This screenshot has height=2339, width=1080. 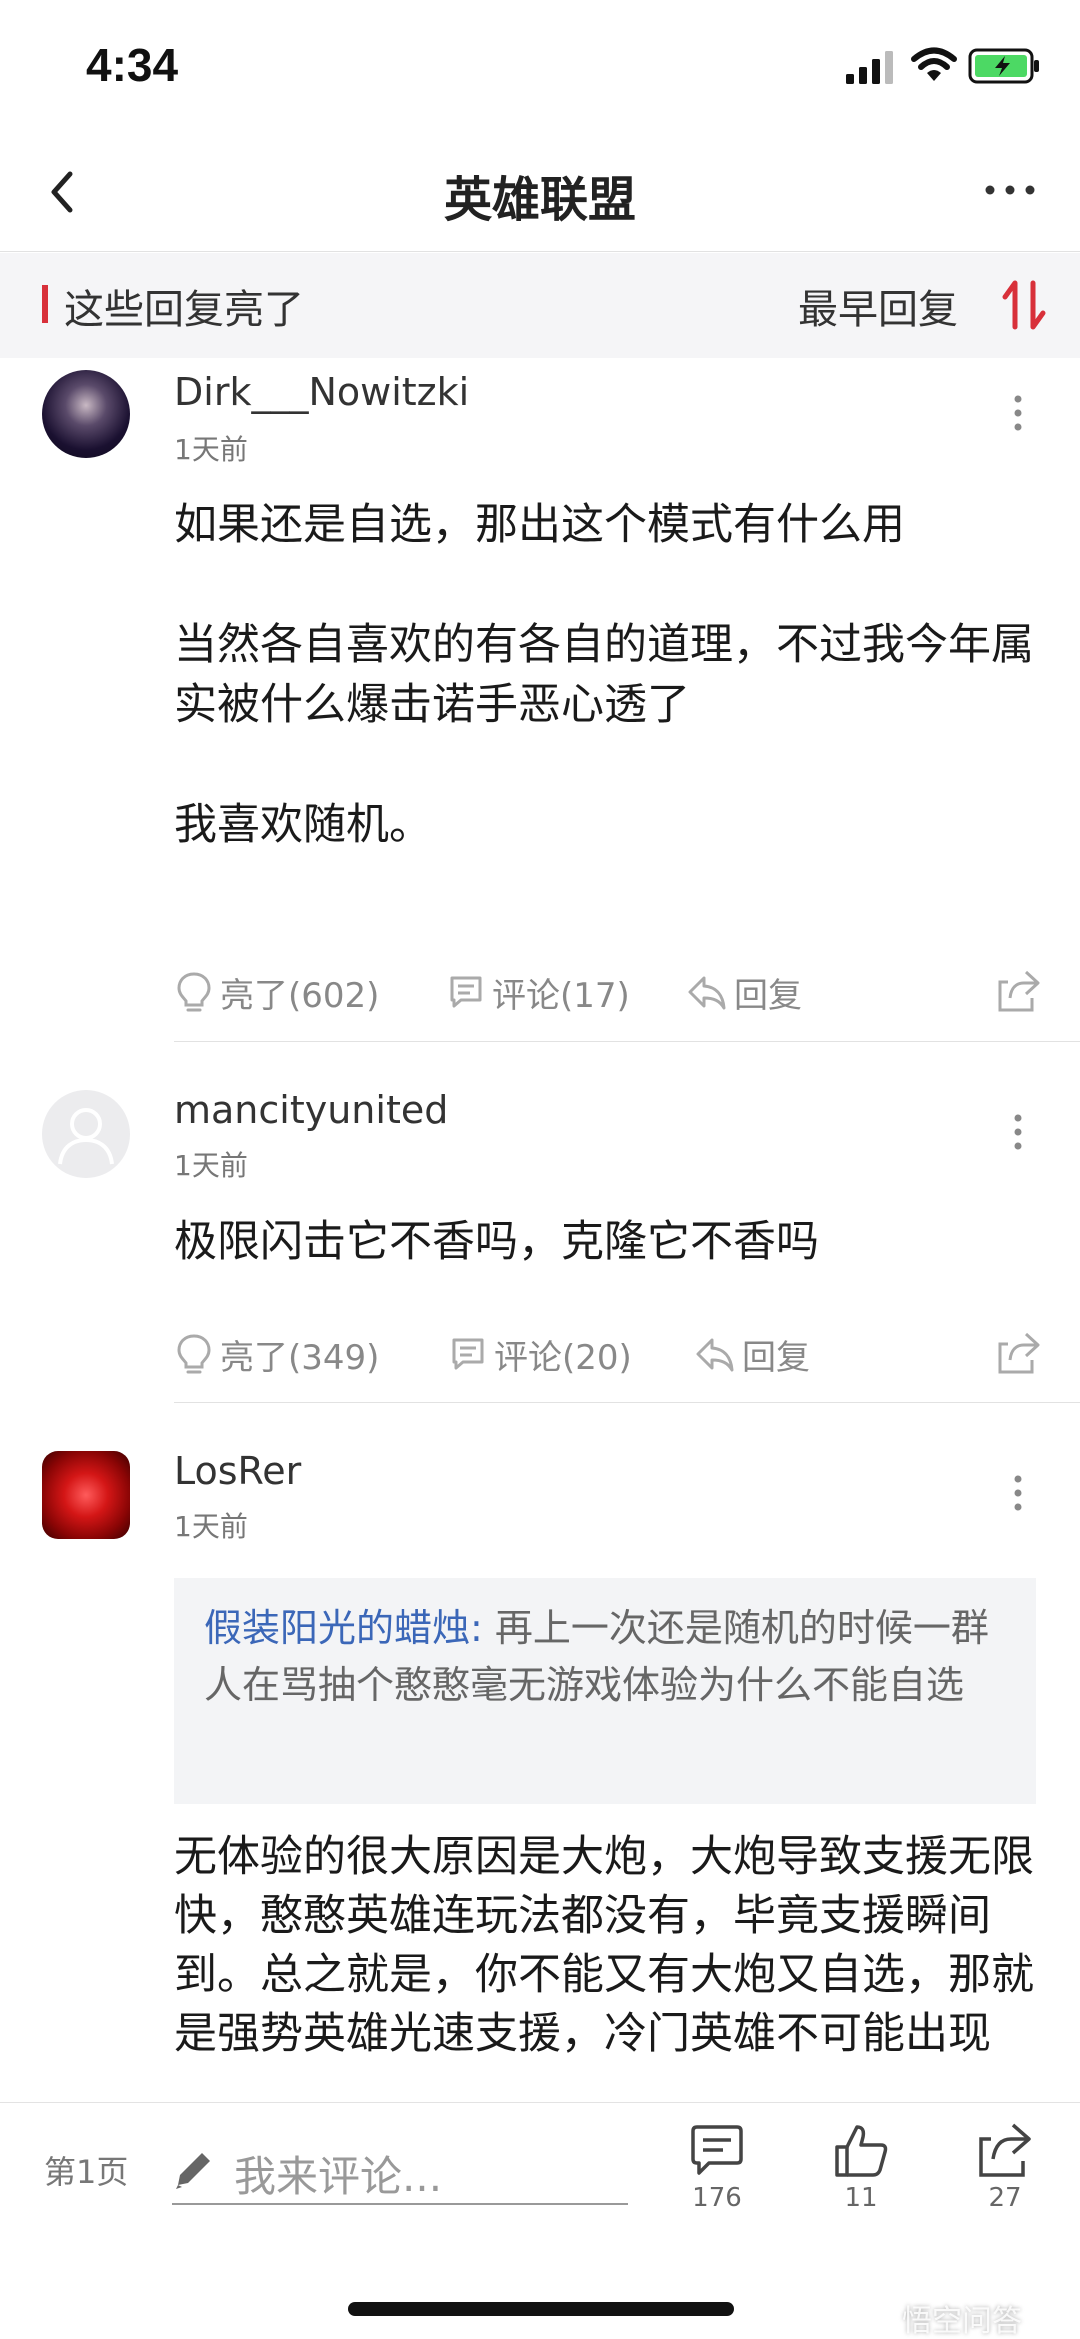 I want to click on sort-button: 最早回复, so click(x=878, y=306).